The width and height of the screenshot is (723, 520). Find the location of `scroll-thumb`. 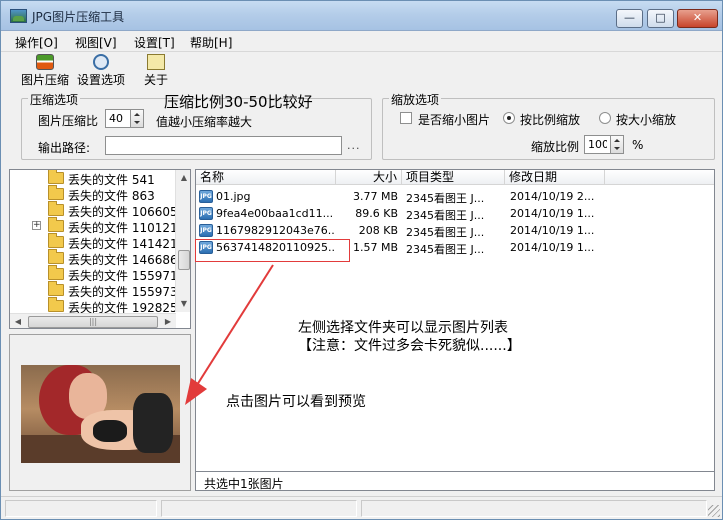

scroll-thumb is located at coordinates (184, 260).